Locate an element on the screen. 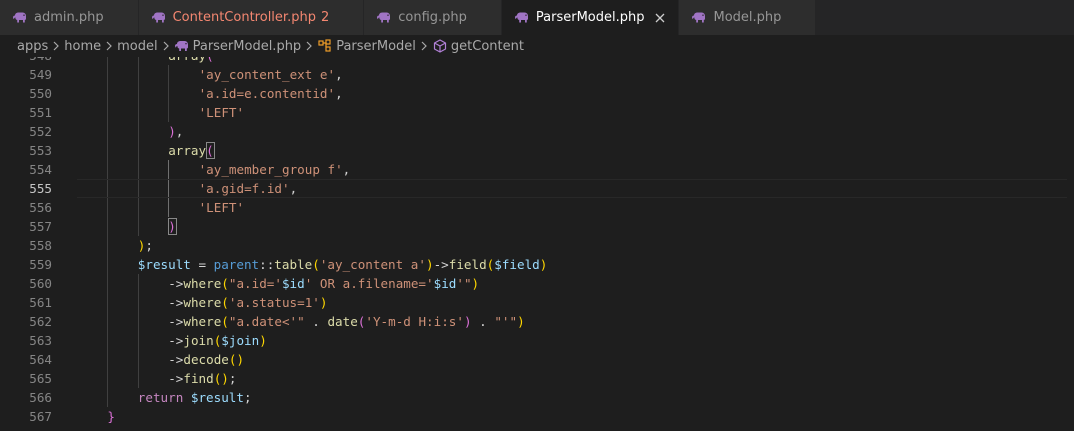 Image resolution: width=1074 pixels, height=431 pixels. breadcrumb-folder: home is located at coordinates (82, 46).